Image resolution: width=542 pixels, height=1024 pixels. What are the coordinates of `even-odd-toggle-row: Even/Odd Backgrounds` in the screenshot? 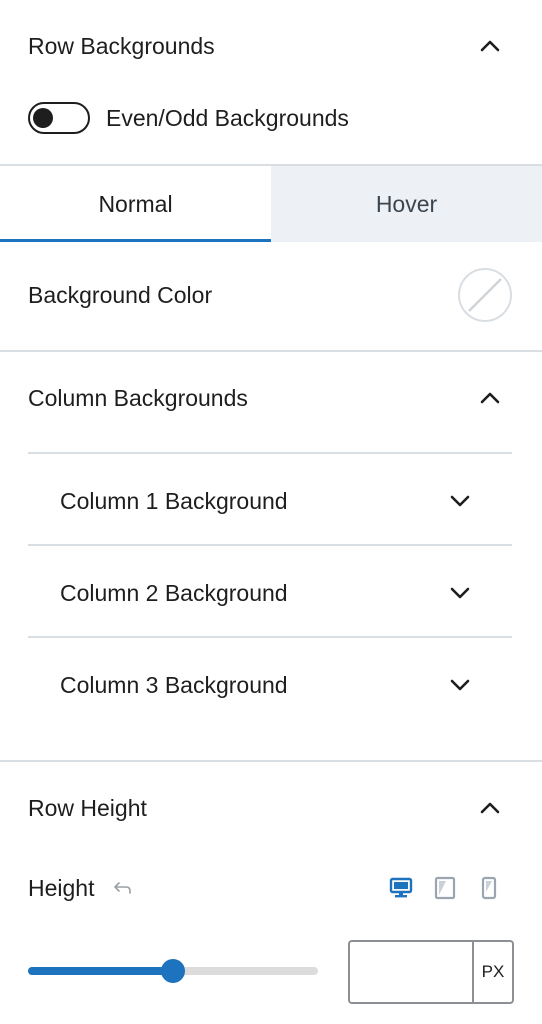 It's located at (188, 118).